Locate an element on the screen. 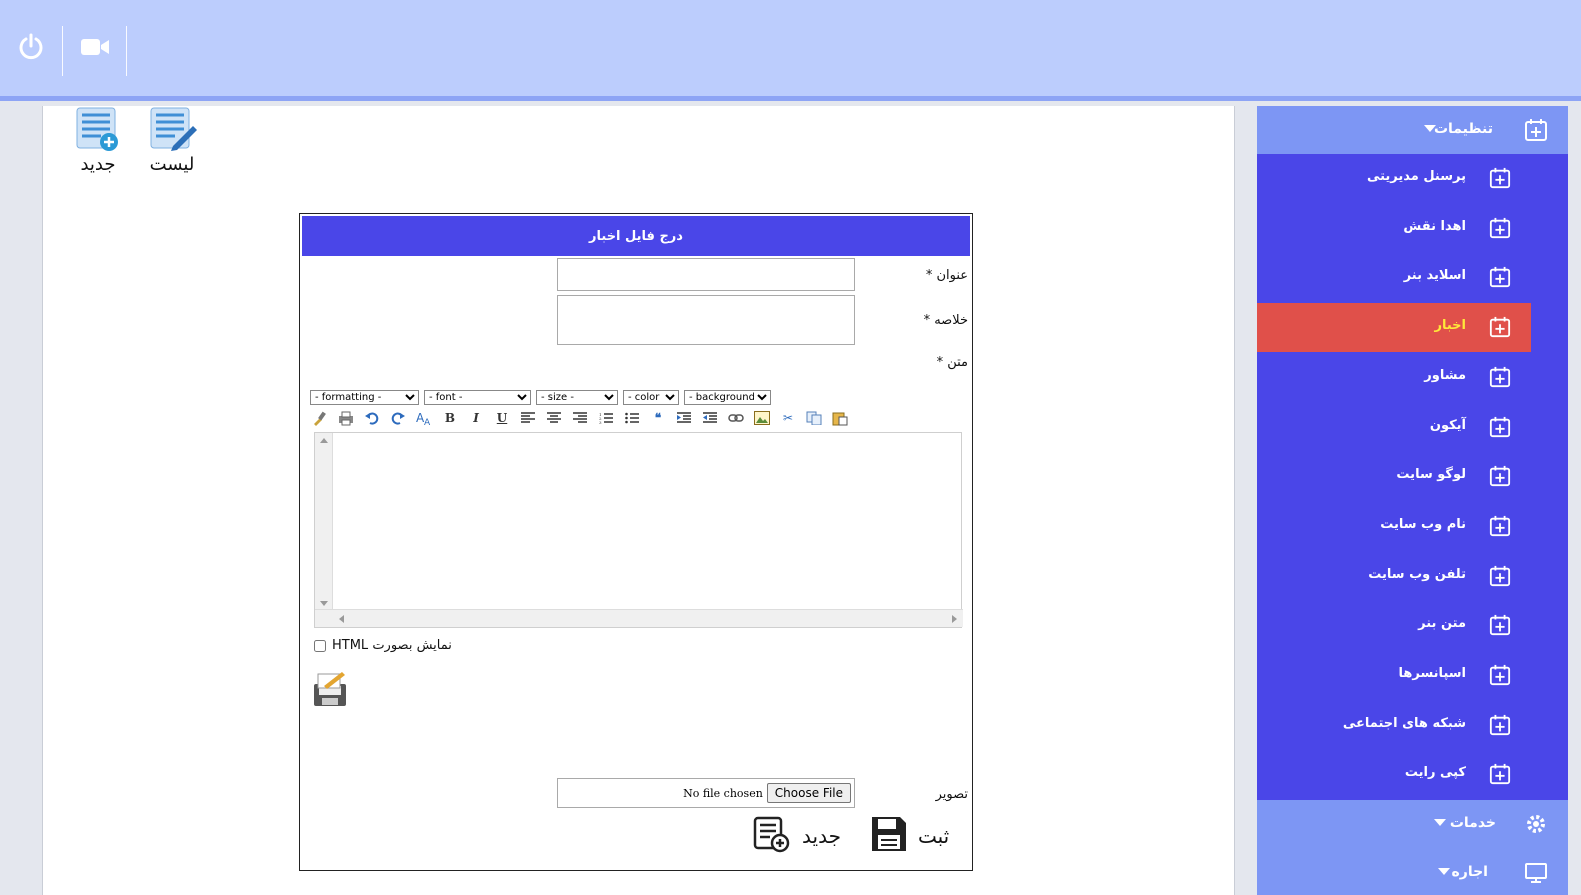 The height and width of the screenshot is (895, 1581). top-bar is located at coordinates (790, 50).